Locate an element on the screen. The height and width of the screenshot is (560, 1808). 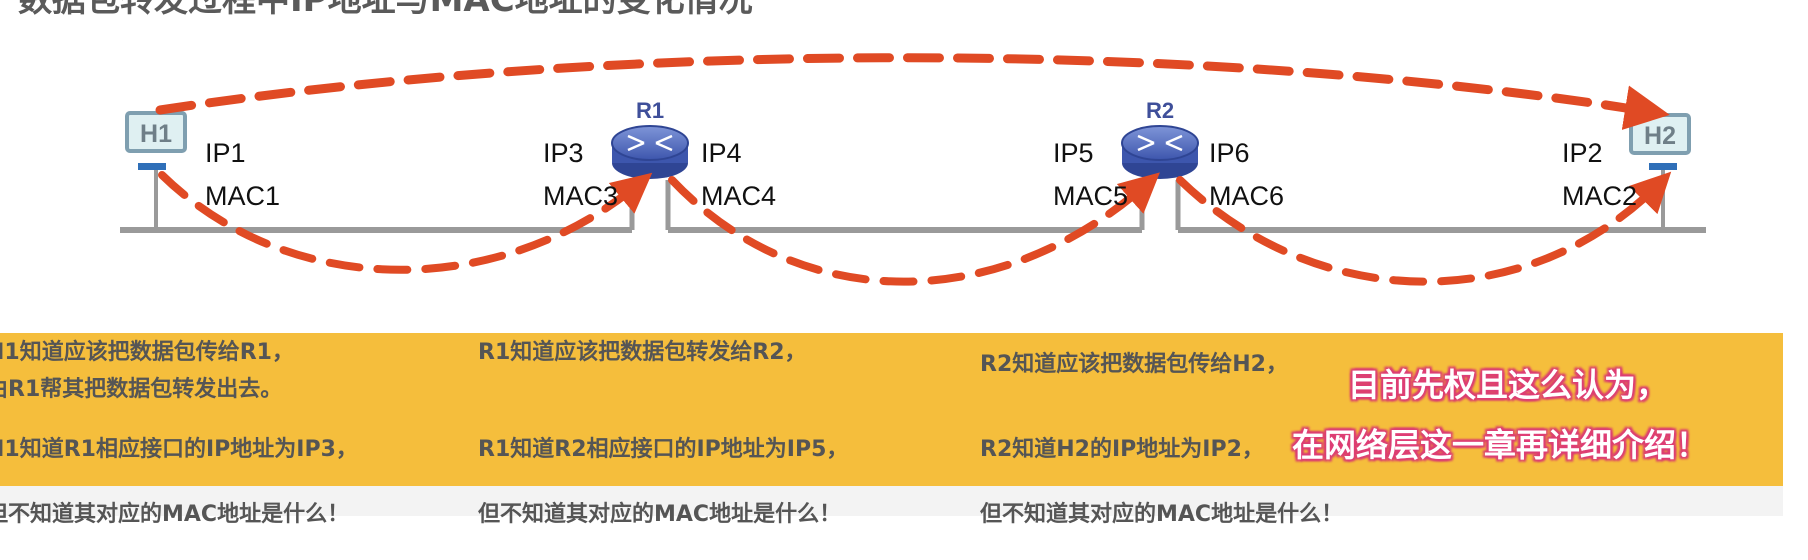
col1-line3: H1知道R1相应接口的IP地址为IP3， is located at coordinates (179, 449).